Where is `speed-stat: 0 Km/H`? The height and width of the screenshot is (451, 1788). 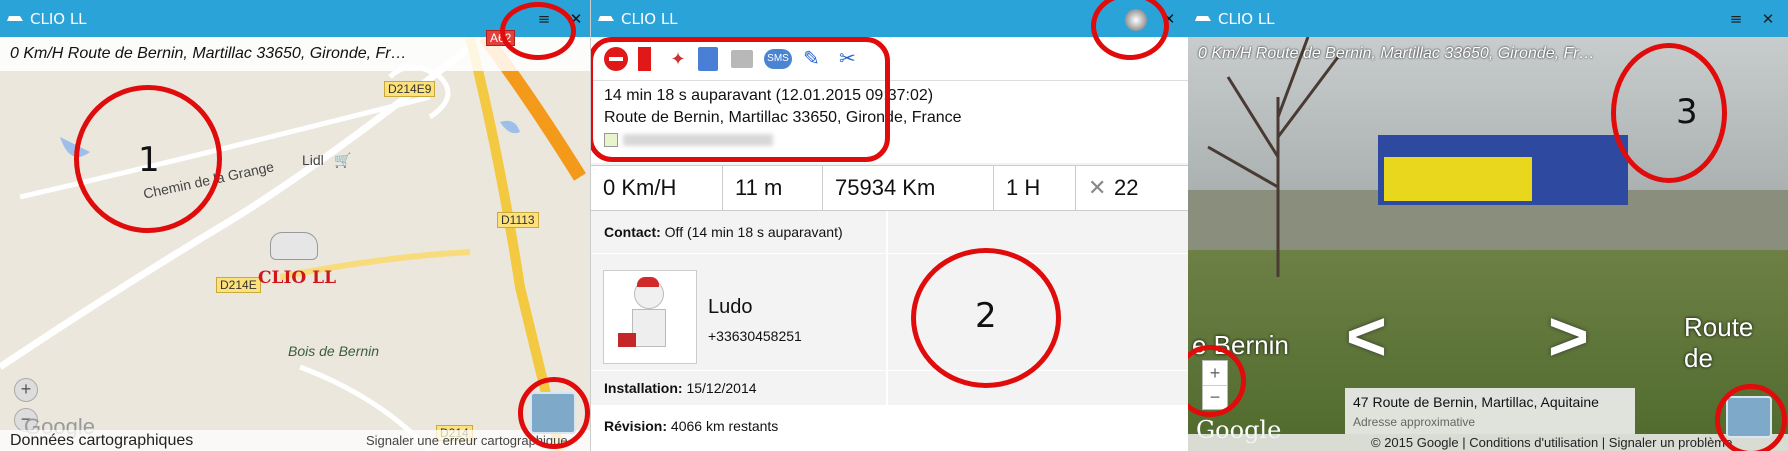 speed-stat: 0 Km/H is located at coordinates (657, 188).